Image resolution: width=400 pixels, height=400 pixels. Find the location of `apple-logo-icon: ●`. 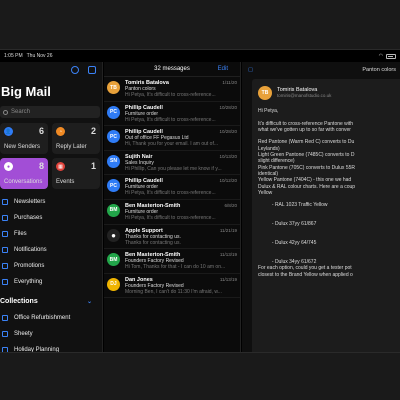

apple-logo-icon: ● is located at coordinates (113, 235).